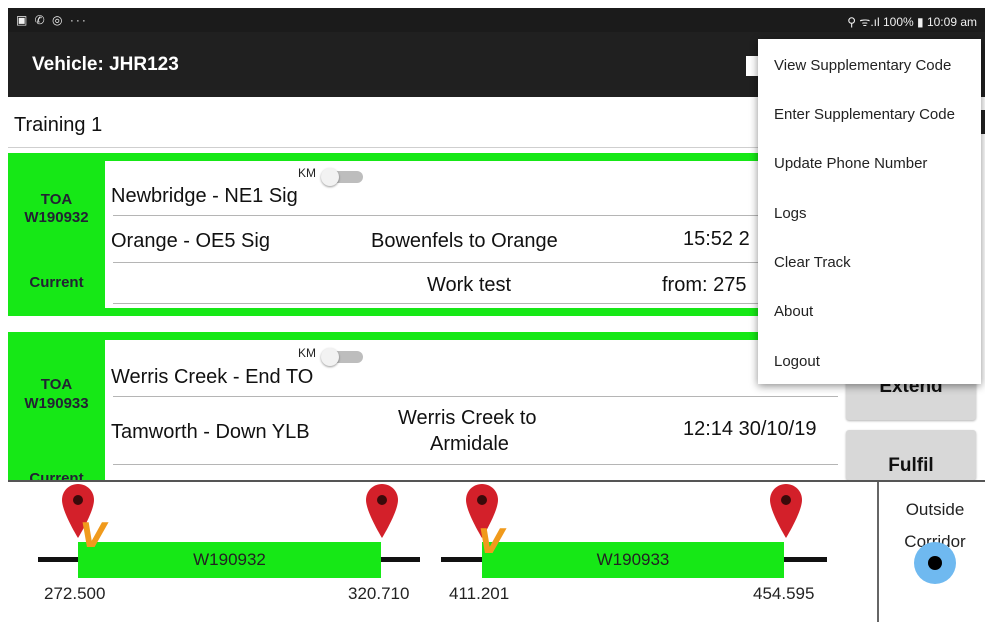 This screenshot has height=622, width=985. What do you see at coordinates (790, 213) in the screenshot?
I see `menu-item-label: Logs` at bounding box center [790, 213].